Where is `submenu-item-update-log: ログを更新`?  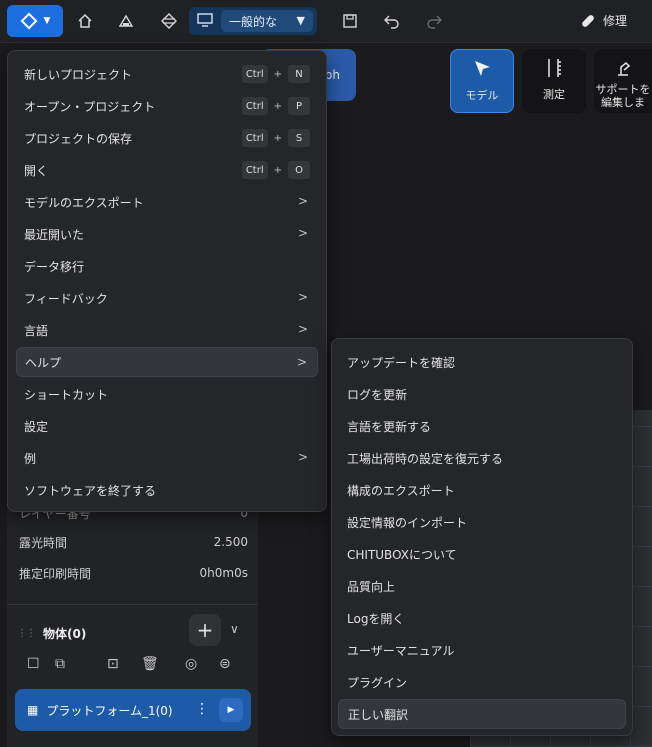
submenu-item-update-log: ログを更新 is located at coordinates (482, 394).